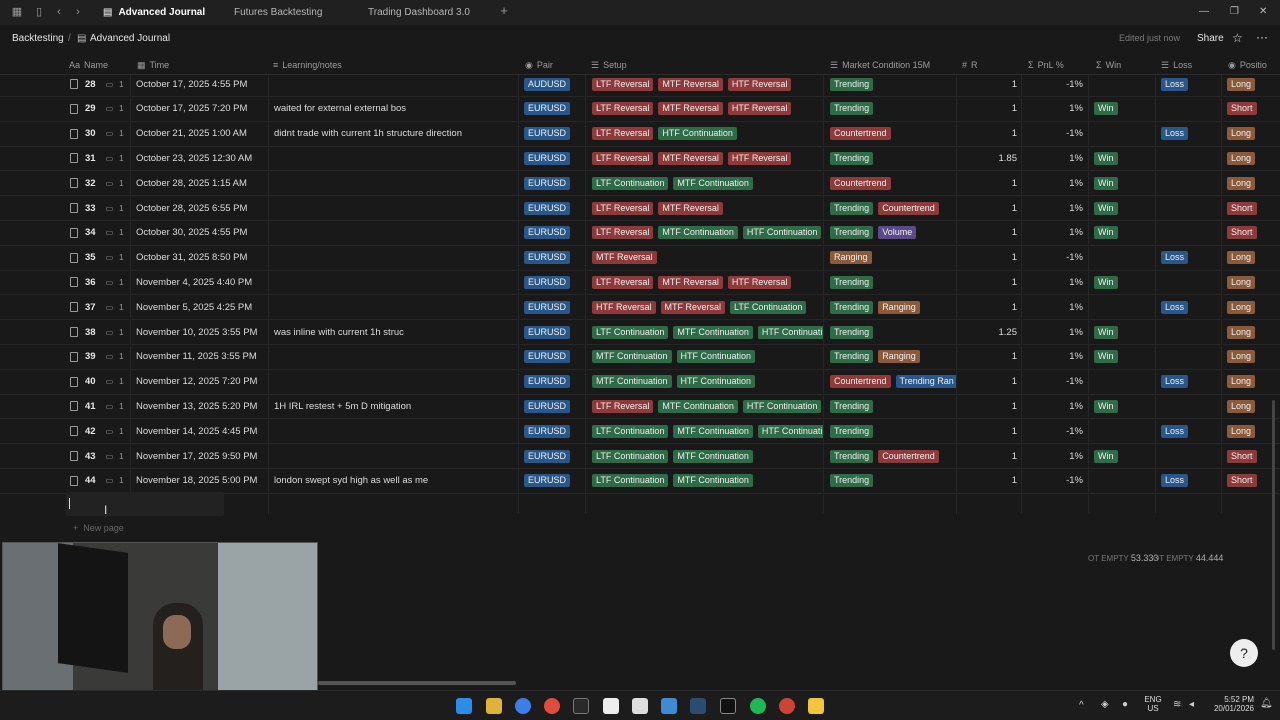  Describe the element at coordinates (1153, 704) in the screenshot. I see `language-indicator: ENG US` at that location.